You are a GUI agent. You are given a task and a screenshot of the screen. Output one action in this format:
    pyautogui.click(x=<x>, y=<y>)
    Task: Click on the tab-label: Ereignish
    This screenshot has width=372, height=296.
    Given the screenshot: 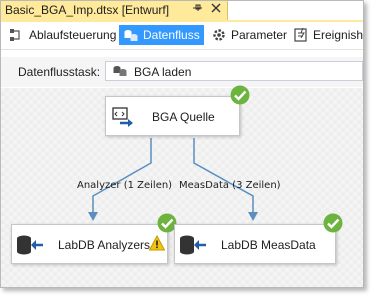 What is the action you would take?
    pyautogui.click(x=338, y=35)
    